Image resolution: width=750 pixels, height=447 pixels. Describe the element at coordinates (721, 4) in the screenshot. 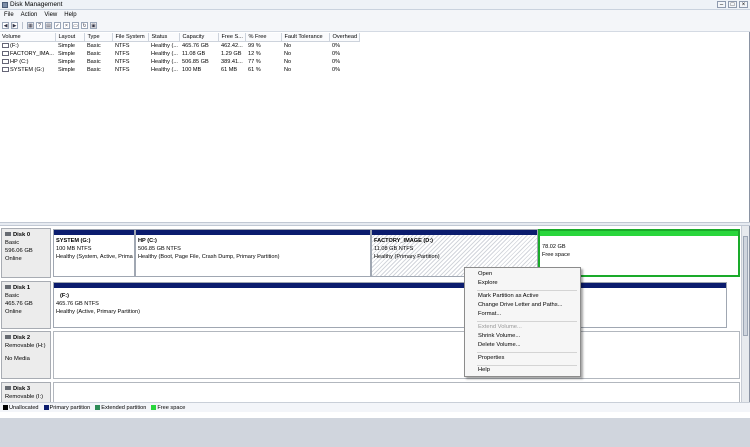

I see `minimize-button: –` at that location.